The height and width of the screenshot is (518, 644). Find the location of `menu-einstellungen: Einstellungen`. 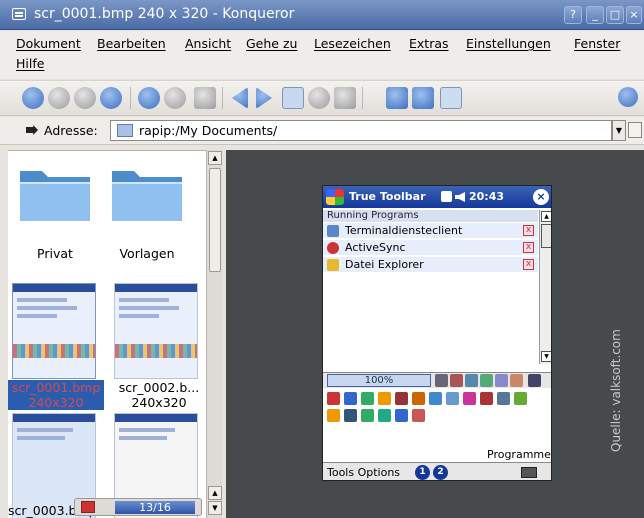

menu-einstellungen: Einstellungen is located at coordinates (508, 43).